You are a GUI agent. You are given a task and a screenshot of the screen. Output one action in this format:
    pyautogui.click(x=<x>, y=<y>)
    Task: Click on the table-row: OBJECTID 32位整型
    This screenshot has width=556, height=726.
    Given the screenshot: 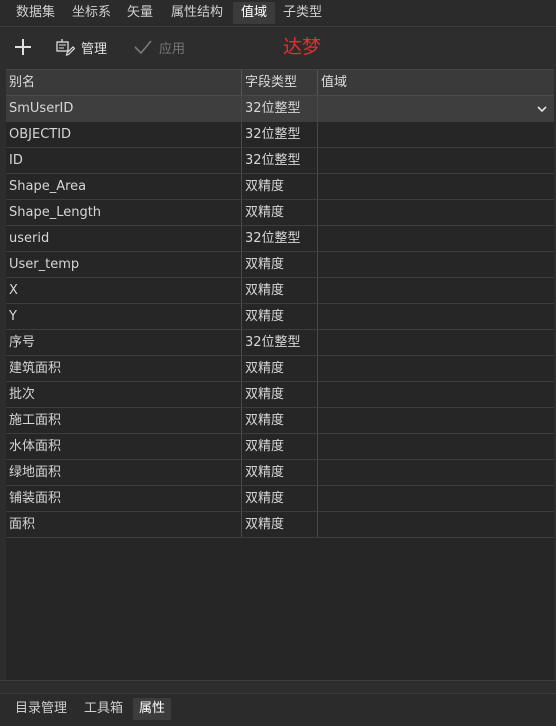 What is the action you would take?
    pyautogui.click(x=280, y=135)
    